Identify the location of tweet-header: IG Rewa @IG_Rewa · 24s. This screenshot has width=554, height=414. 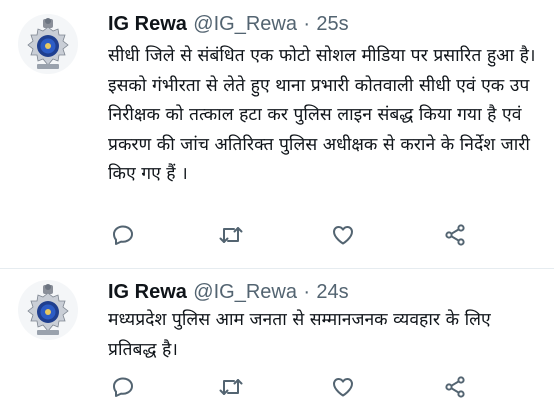
(228, 291).